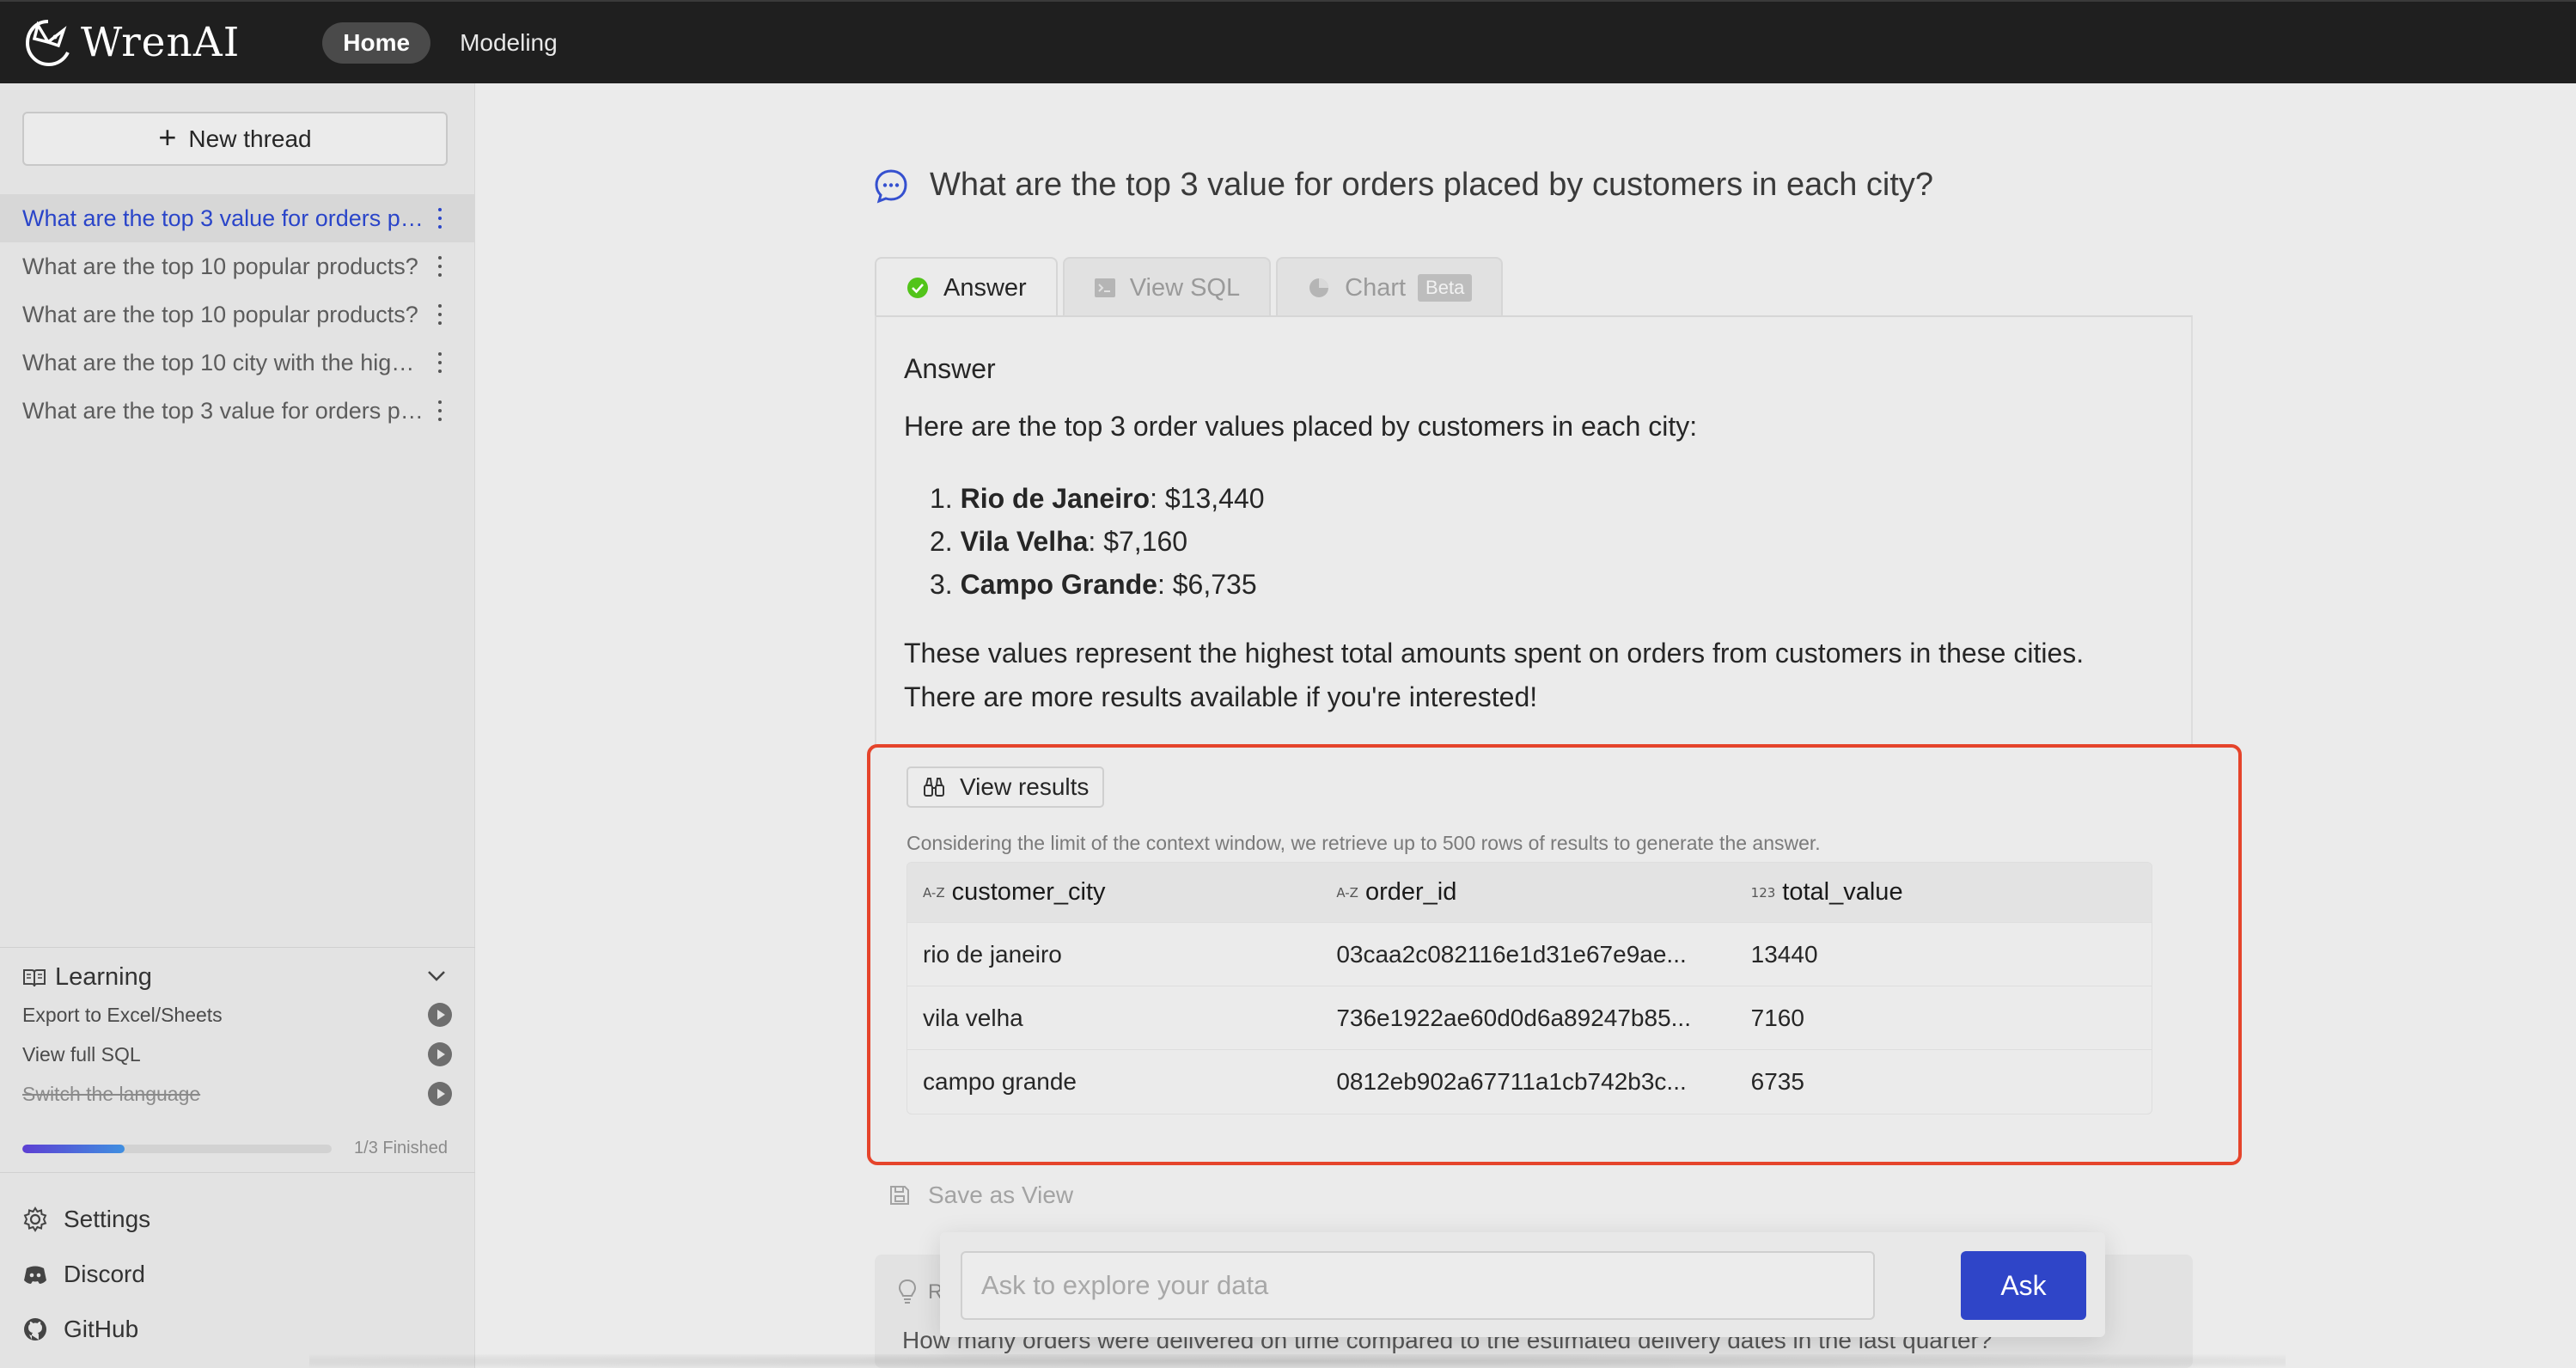  What do you see at coordinates (104, 1274) in the screenshot?
I see `discord-label: Discord` at bounding box center [104, 1274].